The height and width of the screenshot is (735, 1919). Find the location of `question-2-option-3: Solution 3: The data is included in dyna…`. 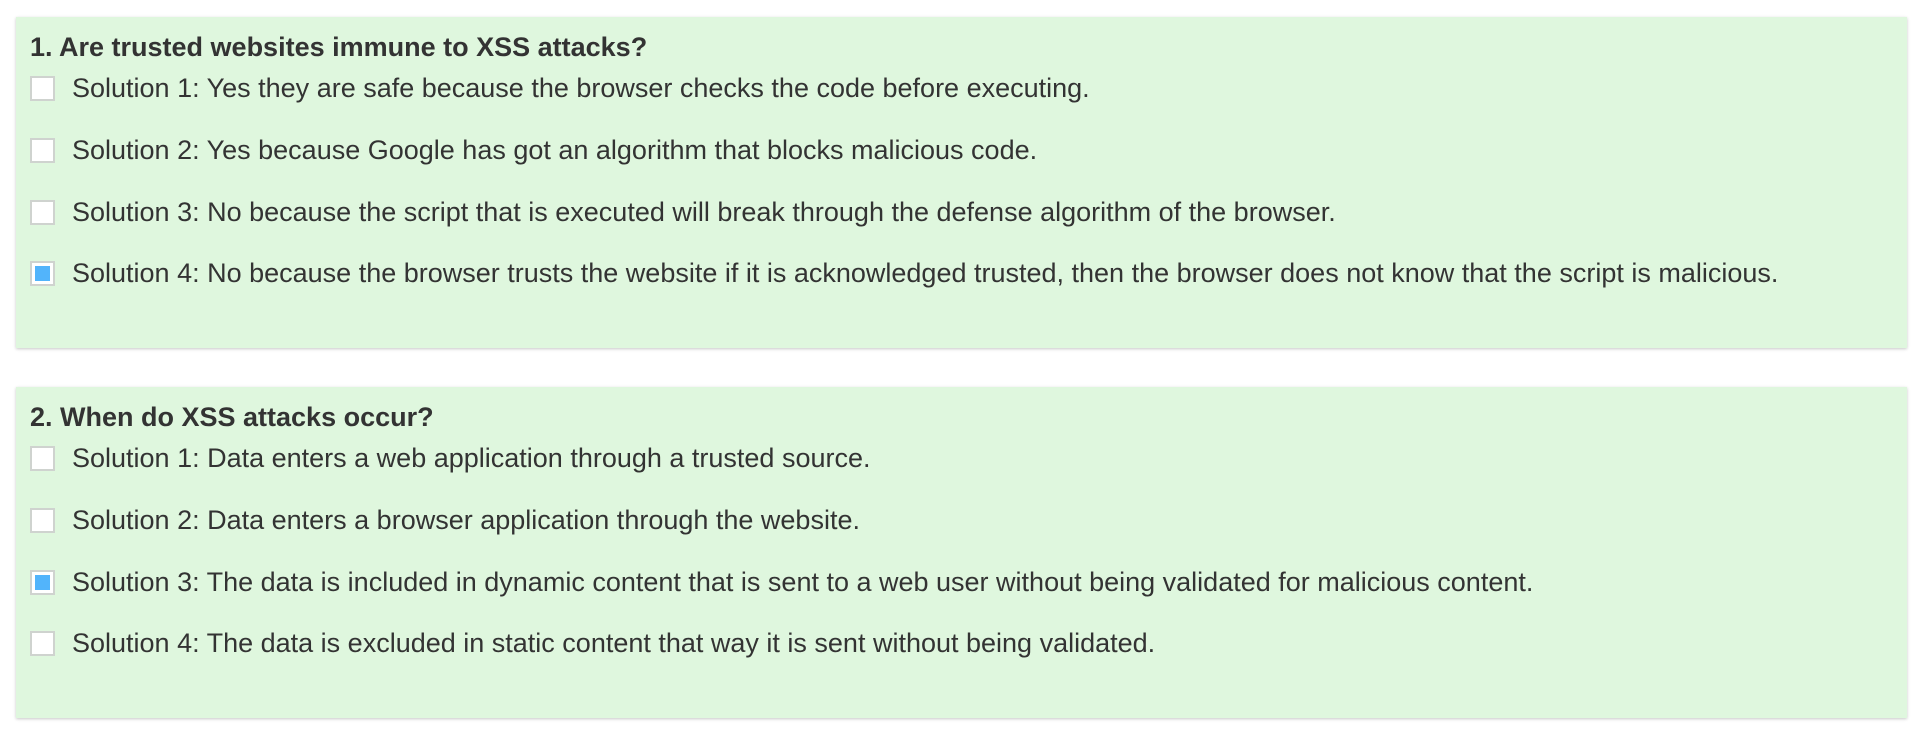

question-2-option-3: Solution 3: The data is included in dyna… is located at coordinates (781, 582).